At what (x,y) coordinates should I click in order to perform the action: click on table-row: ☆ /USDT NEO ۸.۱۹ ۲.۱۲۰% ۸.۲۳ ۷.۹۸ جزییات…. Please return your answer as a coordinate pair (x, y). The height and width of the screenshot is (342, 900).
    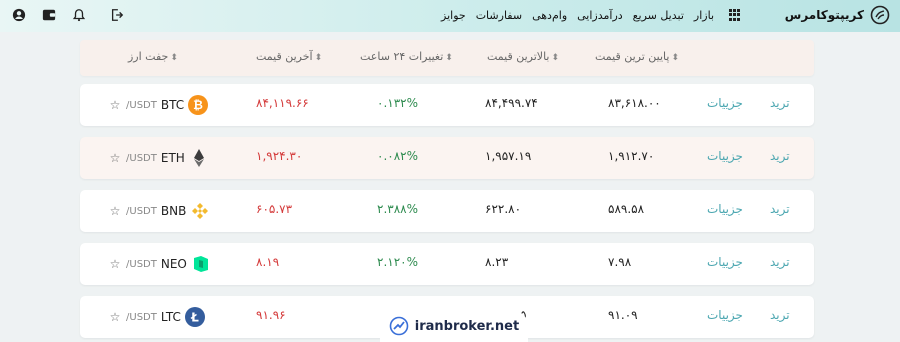
    Looking at the image, I should click on (447, 264).